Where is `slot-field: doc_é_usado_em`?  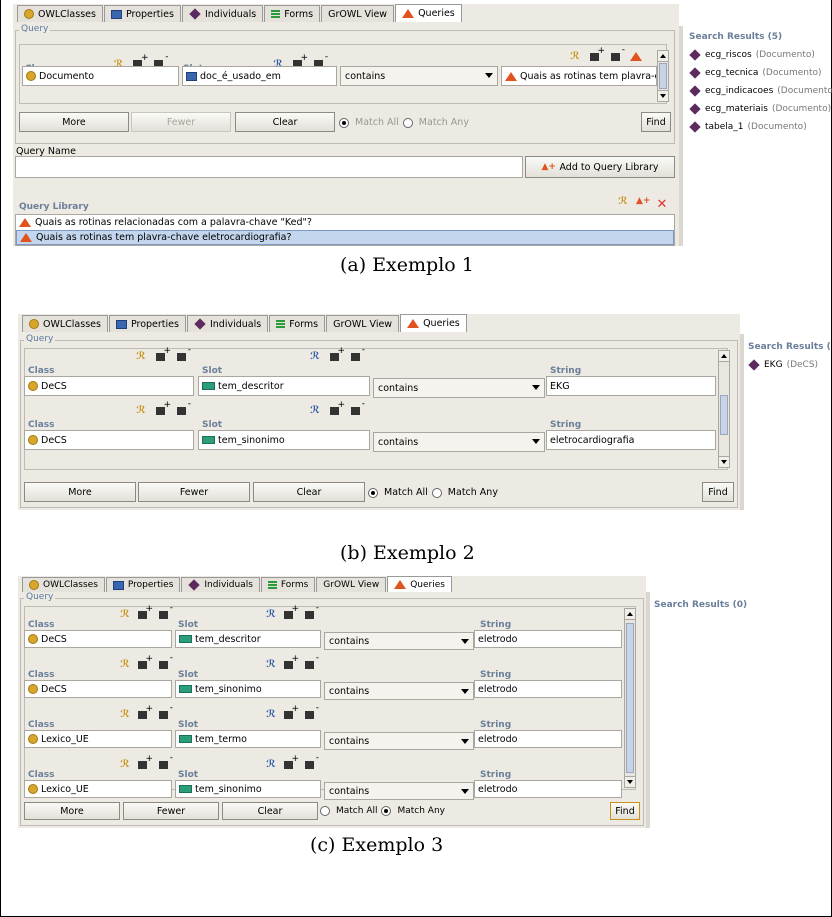
slot-field: doc_é_usado_em is located at coordinates (259, 76).